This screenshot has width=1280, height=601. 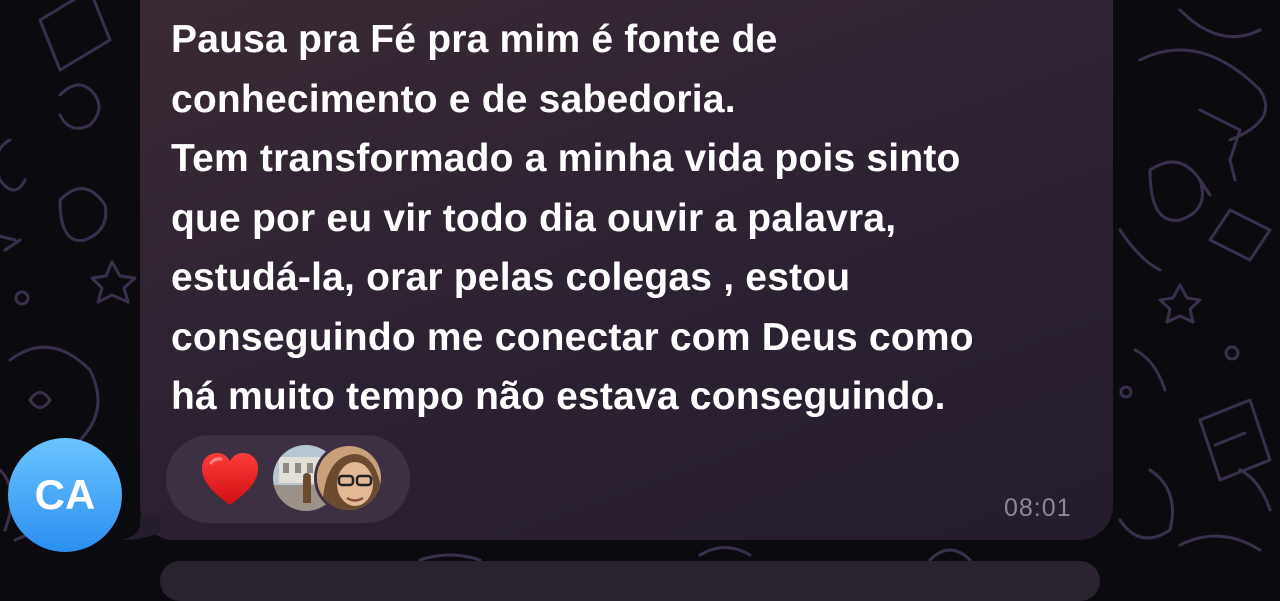 I want to click on message-line: conseguindo me conectar com Deus como, so click(x=572, y=337).